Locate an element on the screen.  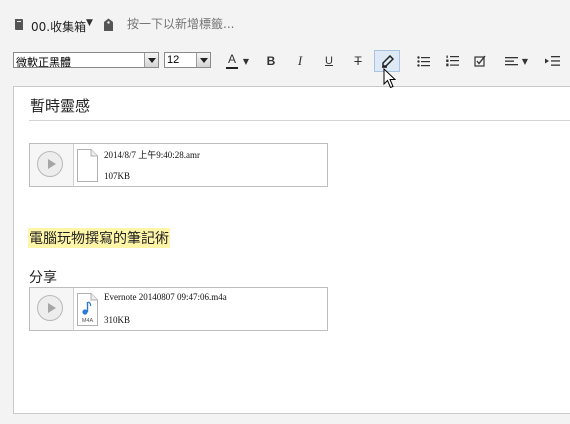
align-button is located at coordinates (511, 61).